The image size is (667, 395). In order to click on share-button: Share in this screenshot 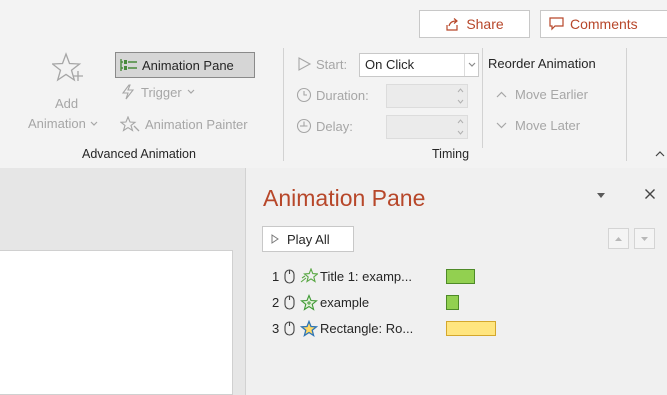, I will do `click(474, 24)`.